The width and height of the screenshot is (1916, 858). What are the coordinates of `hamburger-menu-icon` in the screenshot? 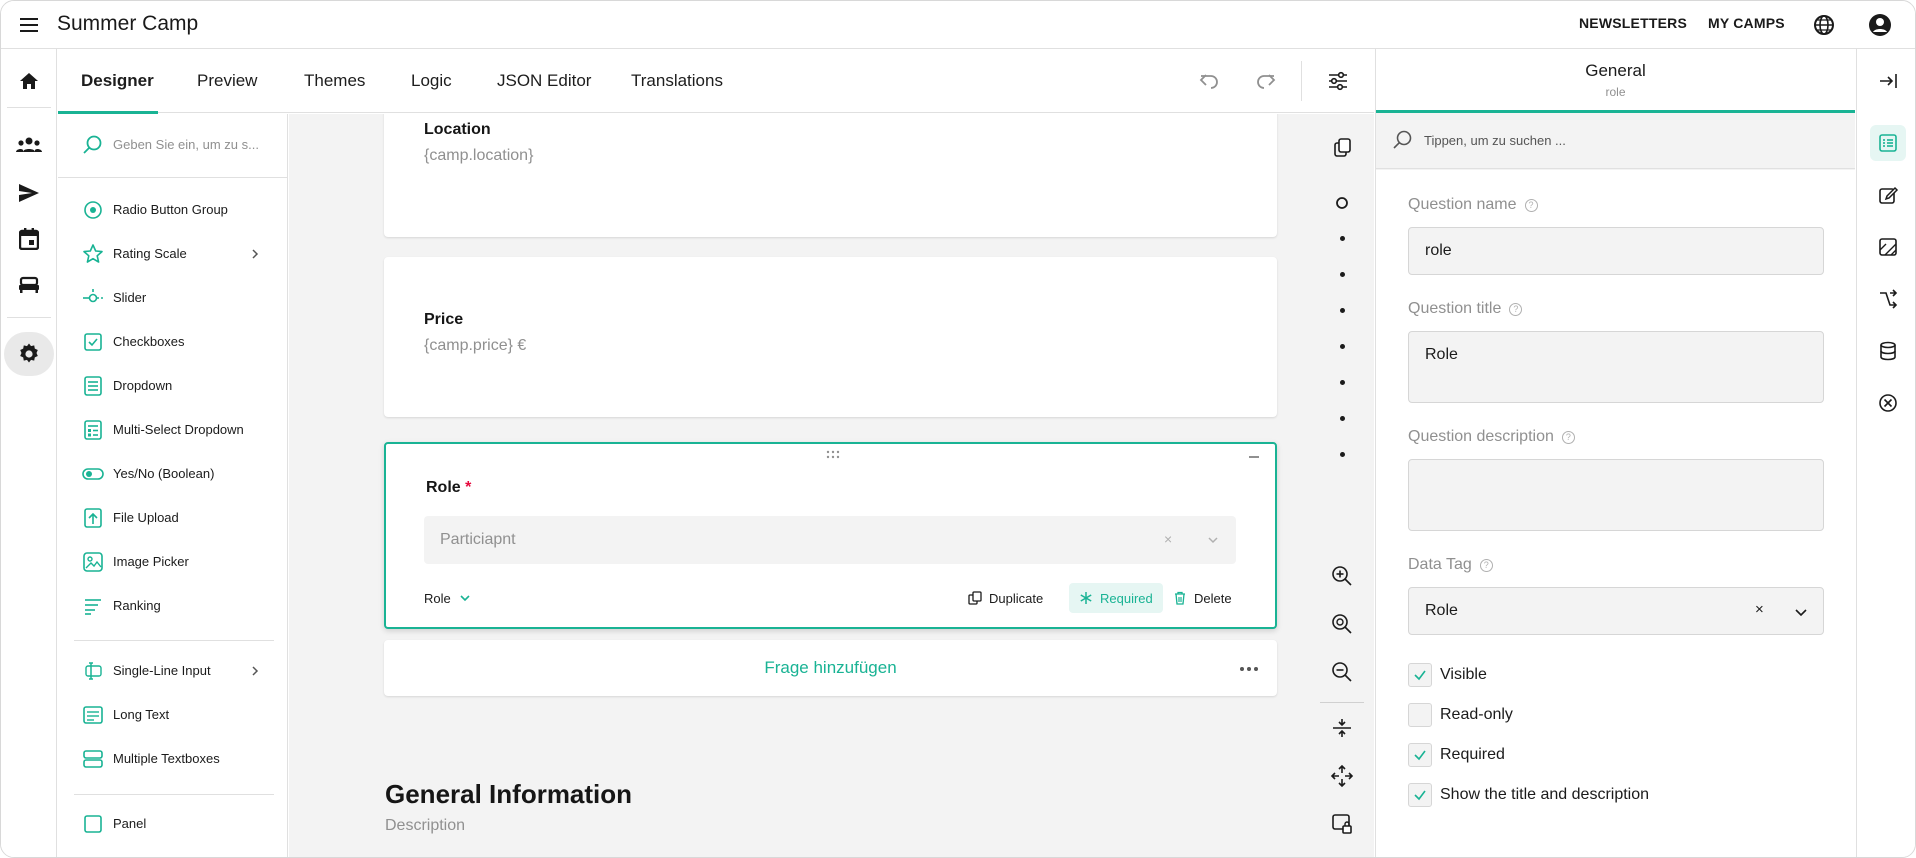 It's located at (29, 25).